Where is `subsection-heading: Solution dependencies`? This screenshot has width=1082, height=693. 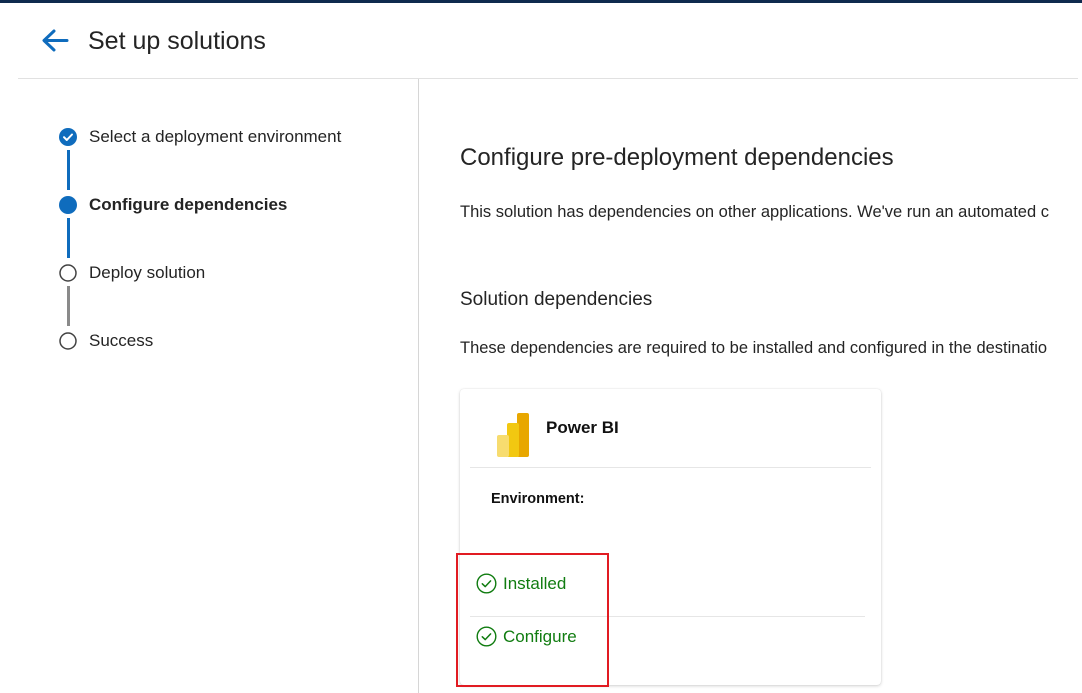
subsection-heading: Solution dependencies is located at coordinates (556, 299).